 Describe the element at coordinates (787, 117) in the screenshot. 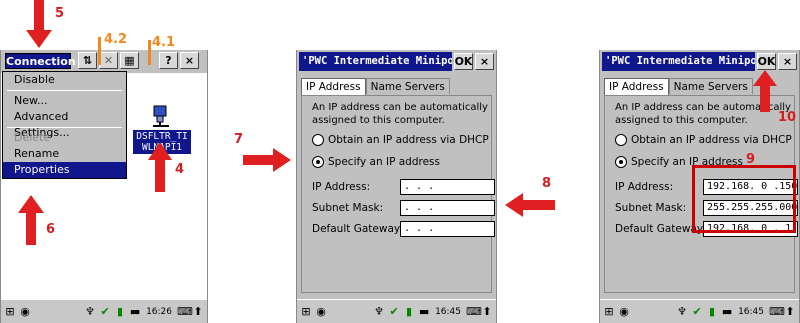

I see `annotation-10: 10` at that location.